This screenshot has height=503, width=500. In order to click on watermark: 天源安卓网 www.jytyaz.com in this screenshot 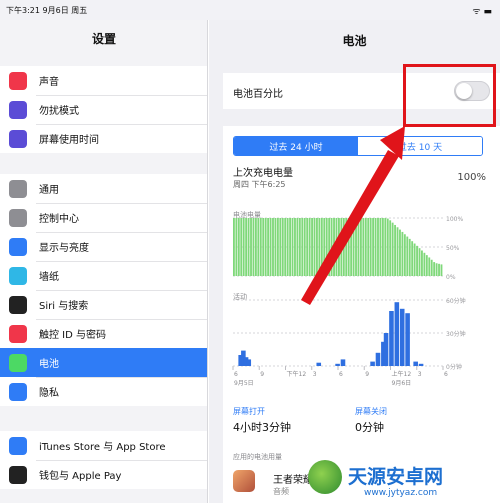, I will do `click(400, 480)`.